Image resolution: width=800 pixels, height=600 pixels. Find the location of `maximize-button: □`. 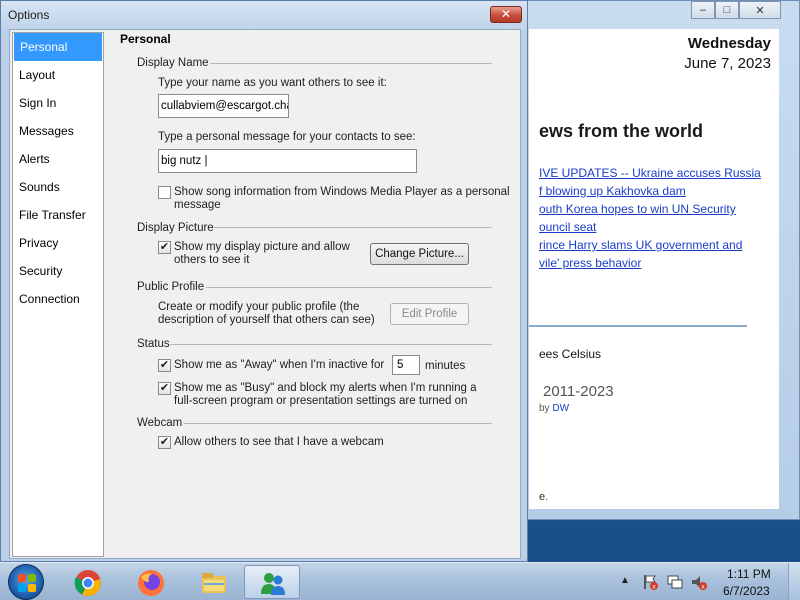

maximize-button: □ is located at coordinates (727, 10).